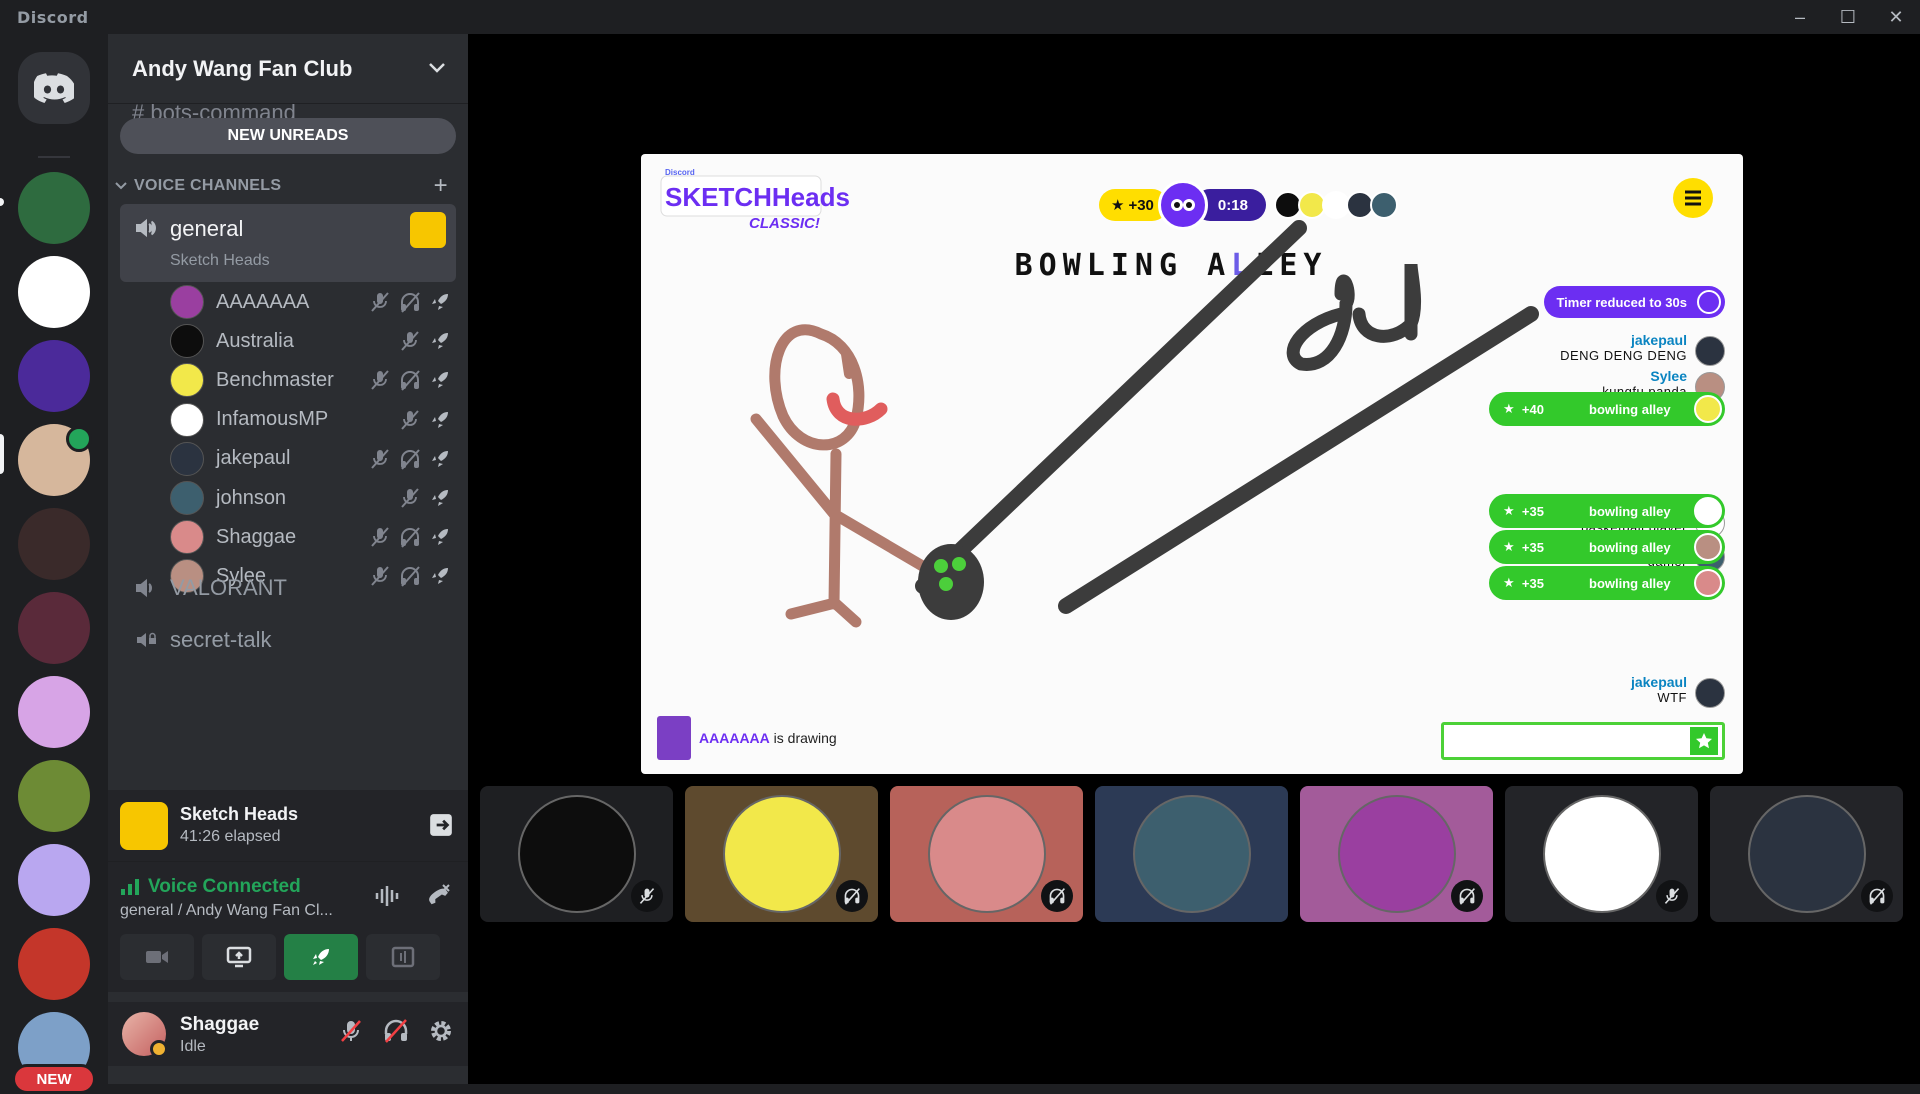  I want to click on voice-channel-general: general Sketch Heads, so click(288, 243).